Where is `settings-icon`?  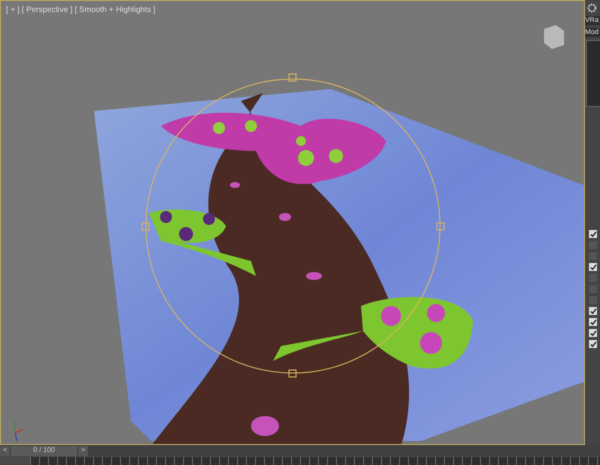
settings-icon is located at coordinates (592, 8).